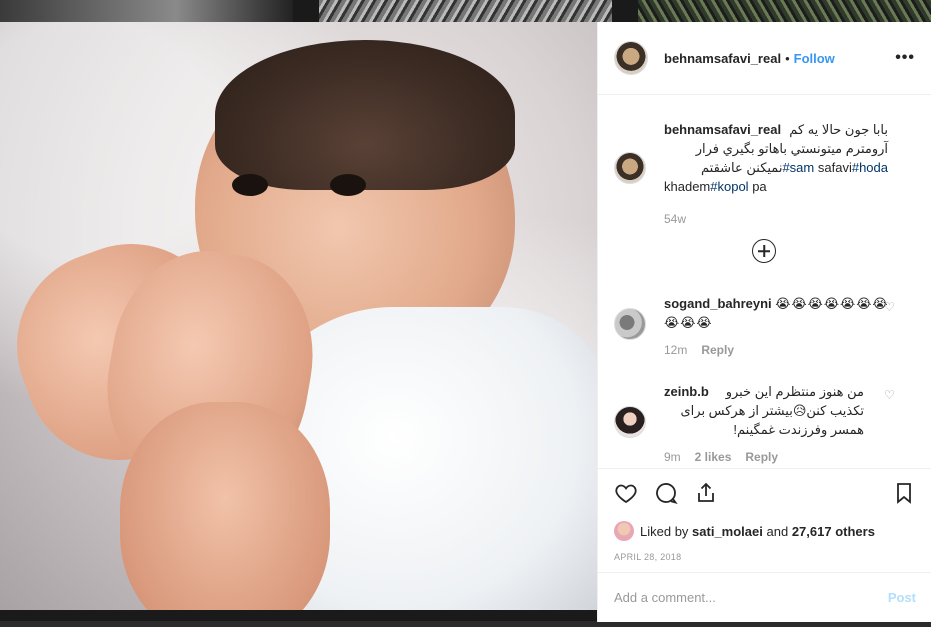 The width and height of the screenshot is (931, 627). I want to click on comment-username: zeinb.b, so click(686, 391).